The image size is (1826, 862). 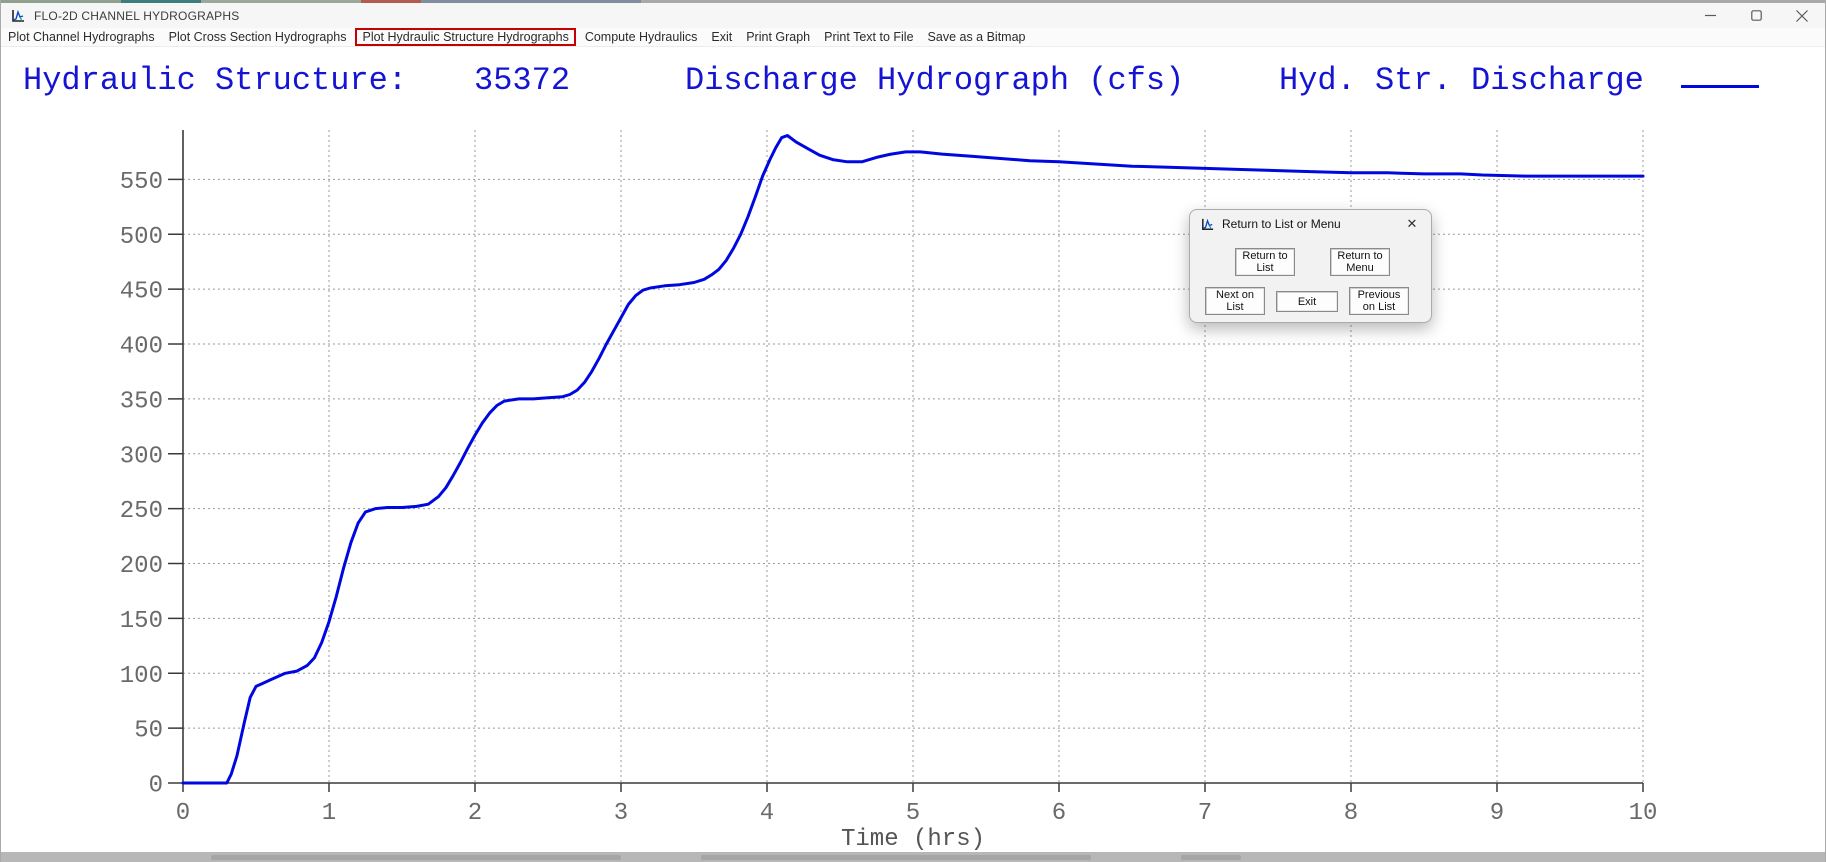 I want to click on structure-value: 35372, so click(x=522, y=80).